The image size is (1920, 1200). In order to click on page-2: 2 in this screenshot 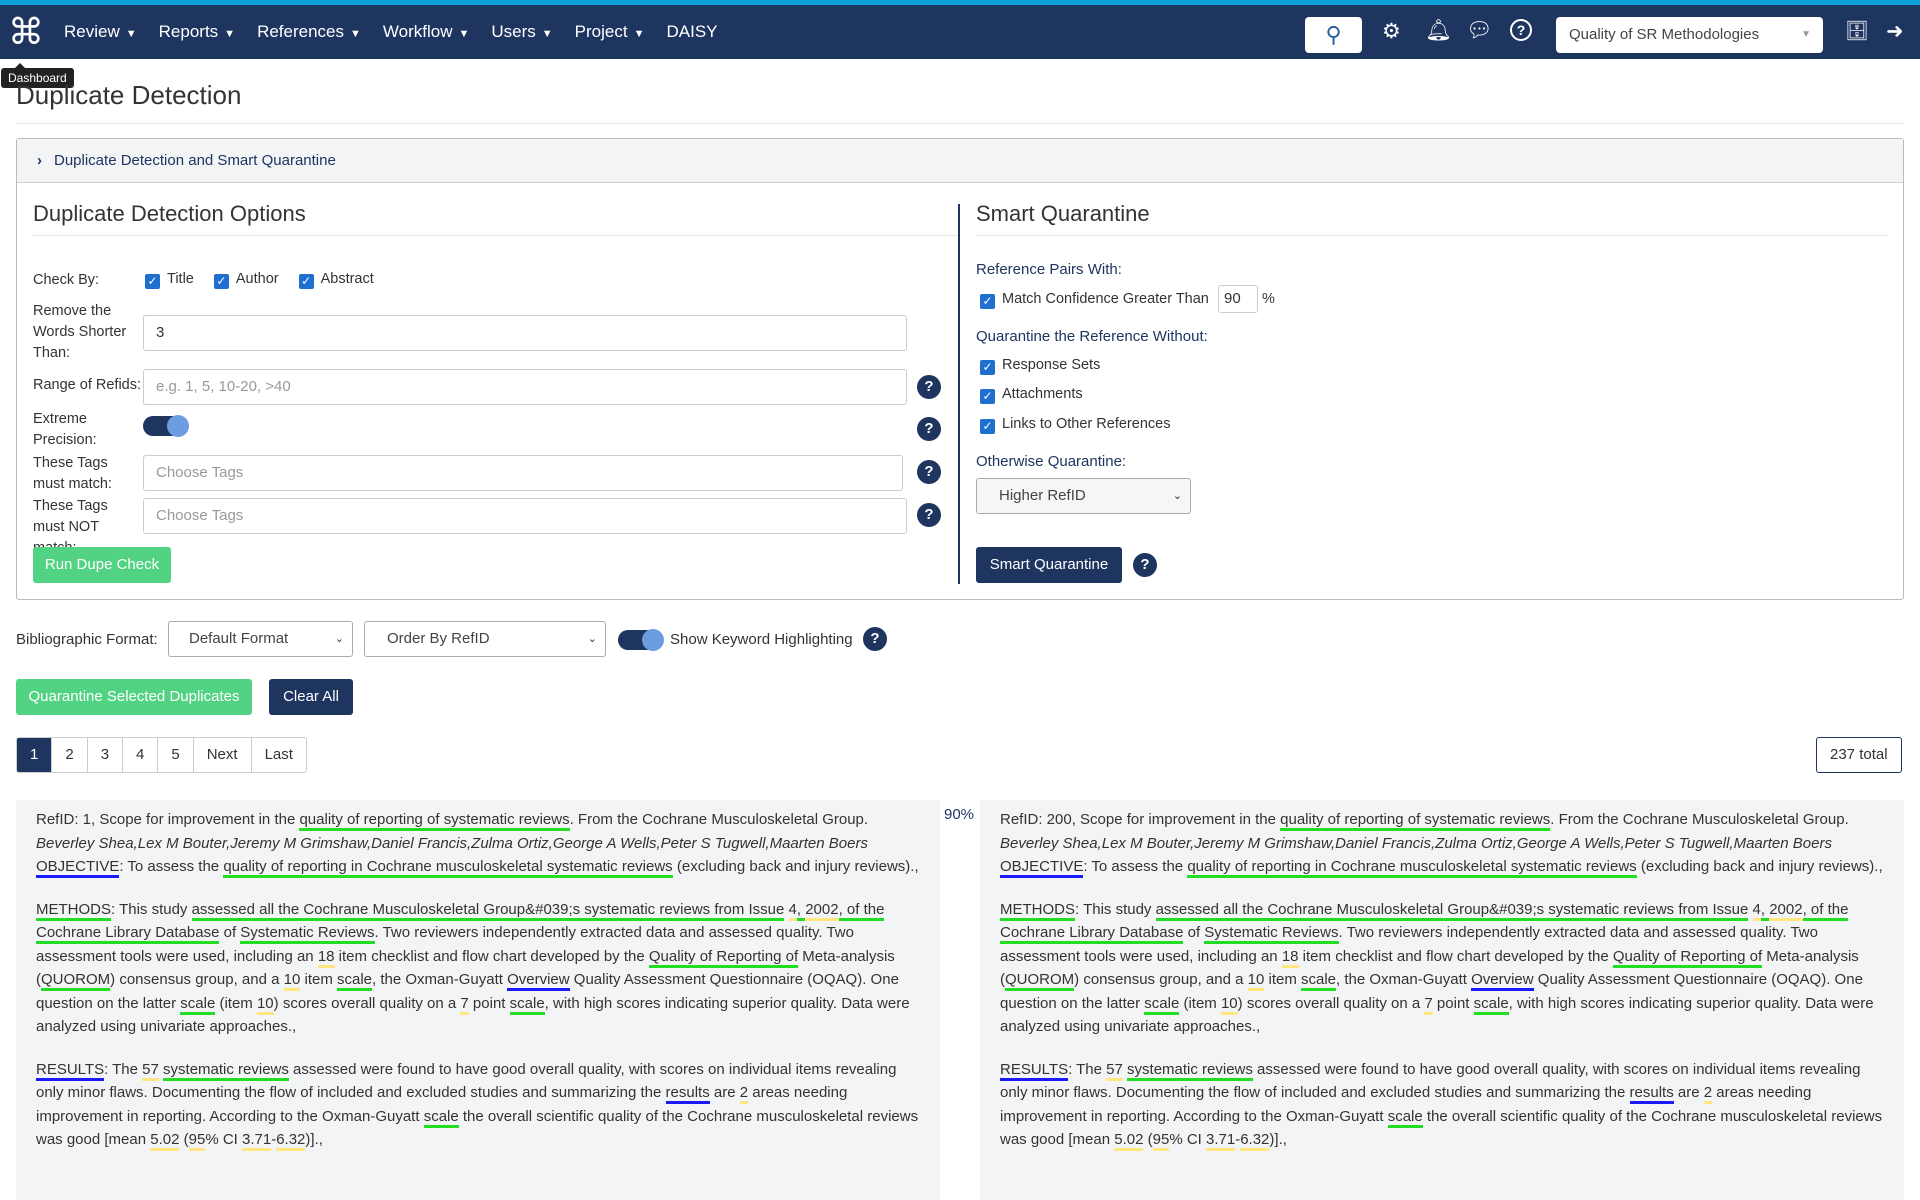, I will do `click(70, 755)`.